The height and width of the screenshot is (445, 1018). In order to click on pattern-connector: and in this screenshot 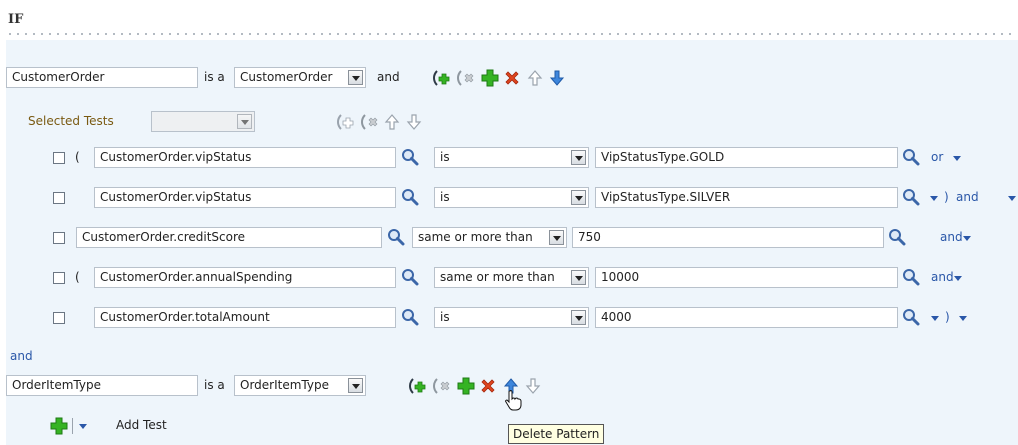, I will do `click(388, 77)`.